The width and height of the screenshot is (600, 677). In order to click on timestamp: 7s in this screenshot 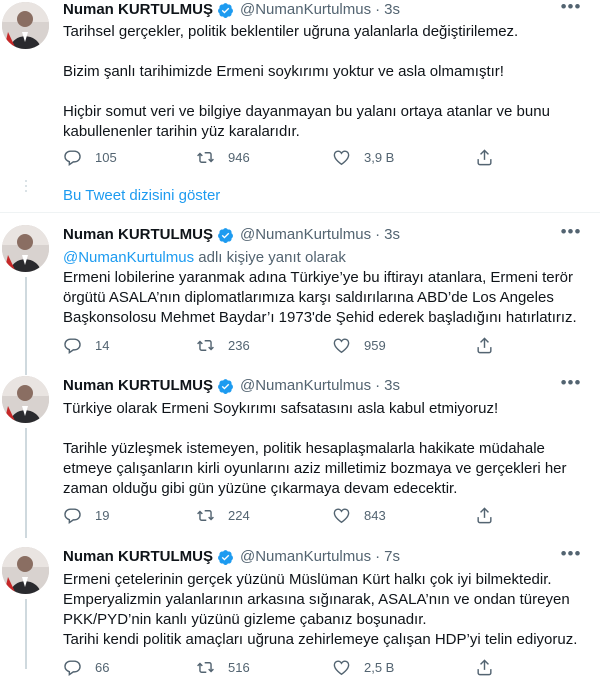, I will do `click(392, 557)`.